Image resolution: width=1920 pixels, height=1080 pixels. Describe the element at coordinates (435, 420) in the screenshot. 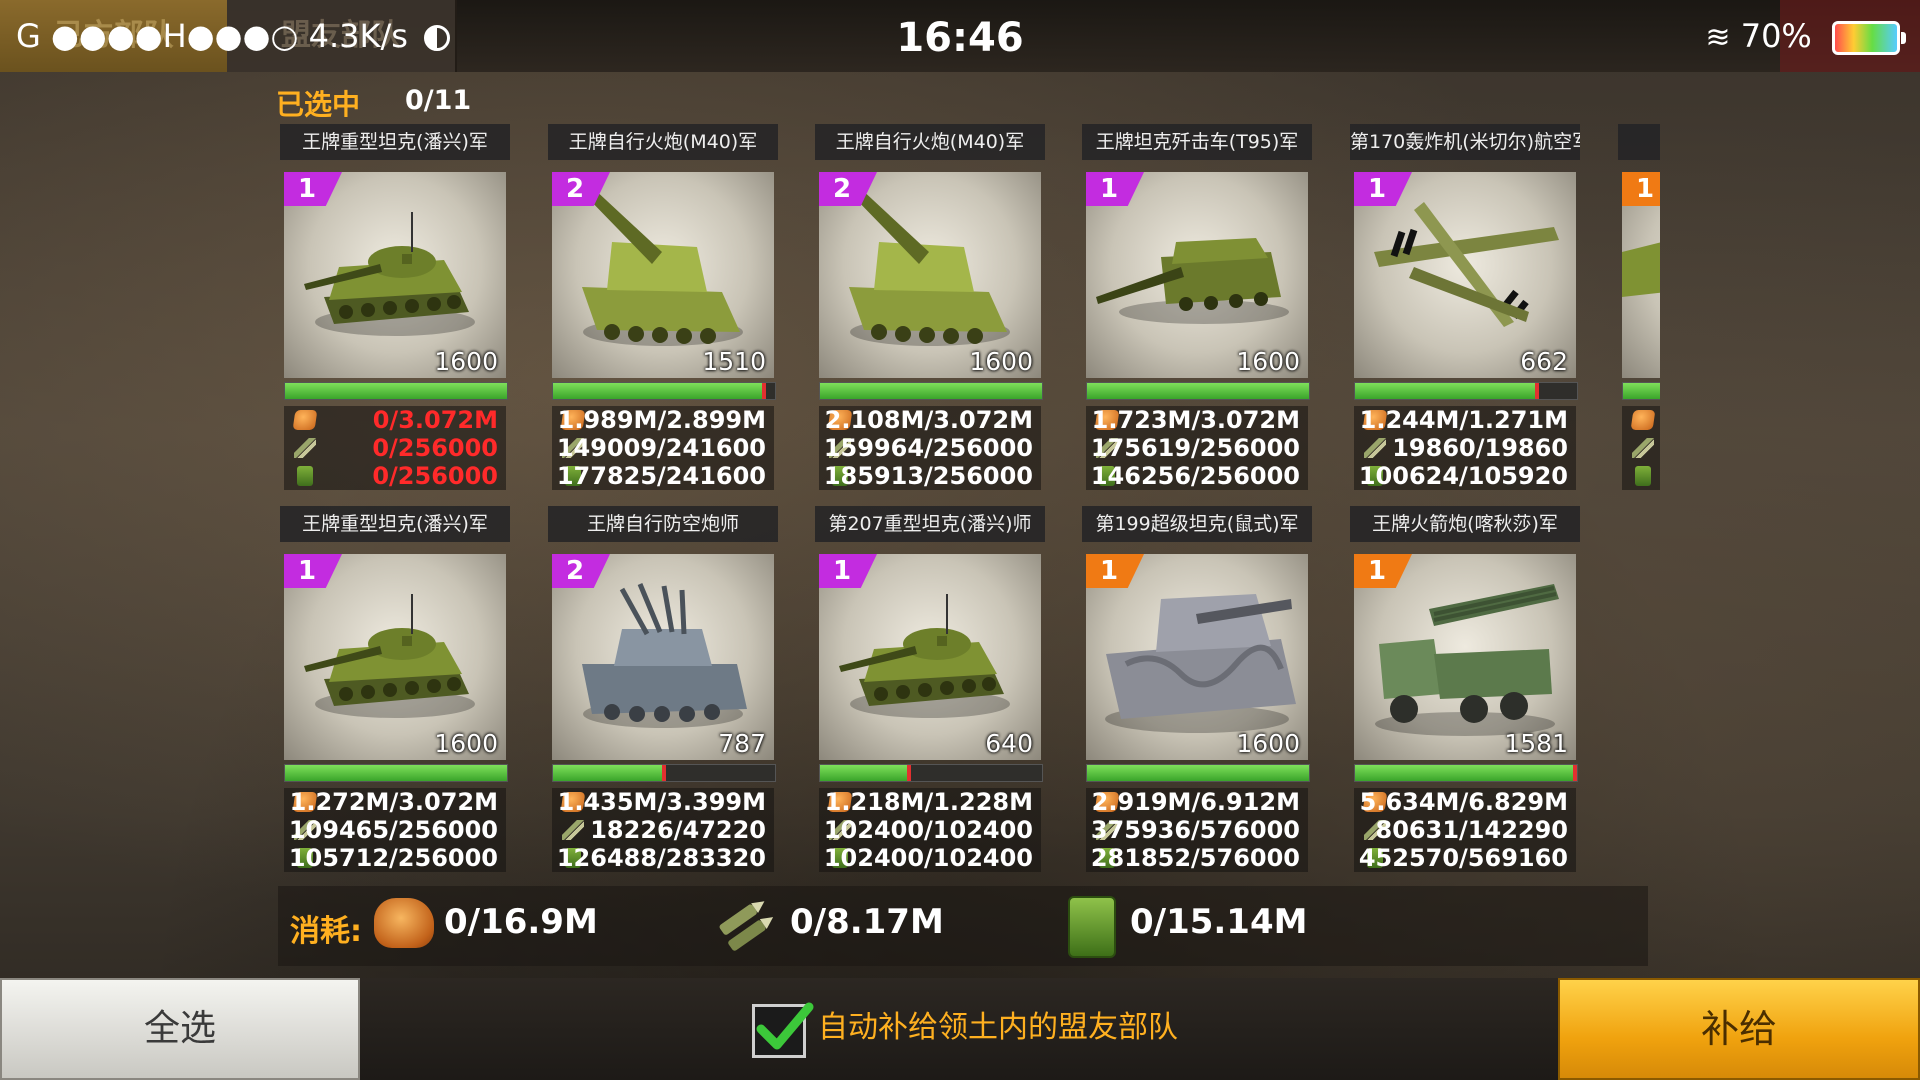

I see `food-value: 0/3.072M` at that location.